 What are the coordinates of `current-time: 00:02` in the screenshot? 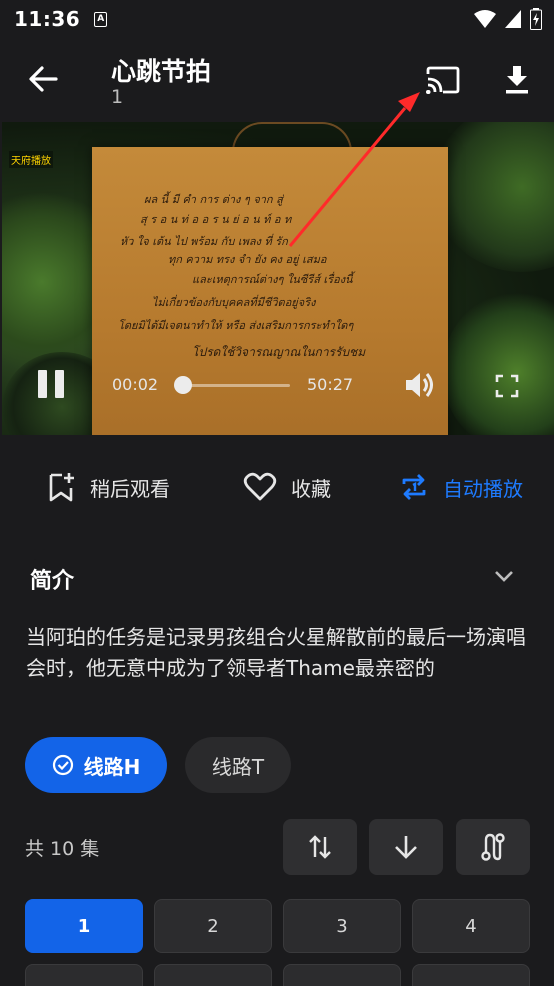 It's located at (135, 384).